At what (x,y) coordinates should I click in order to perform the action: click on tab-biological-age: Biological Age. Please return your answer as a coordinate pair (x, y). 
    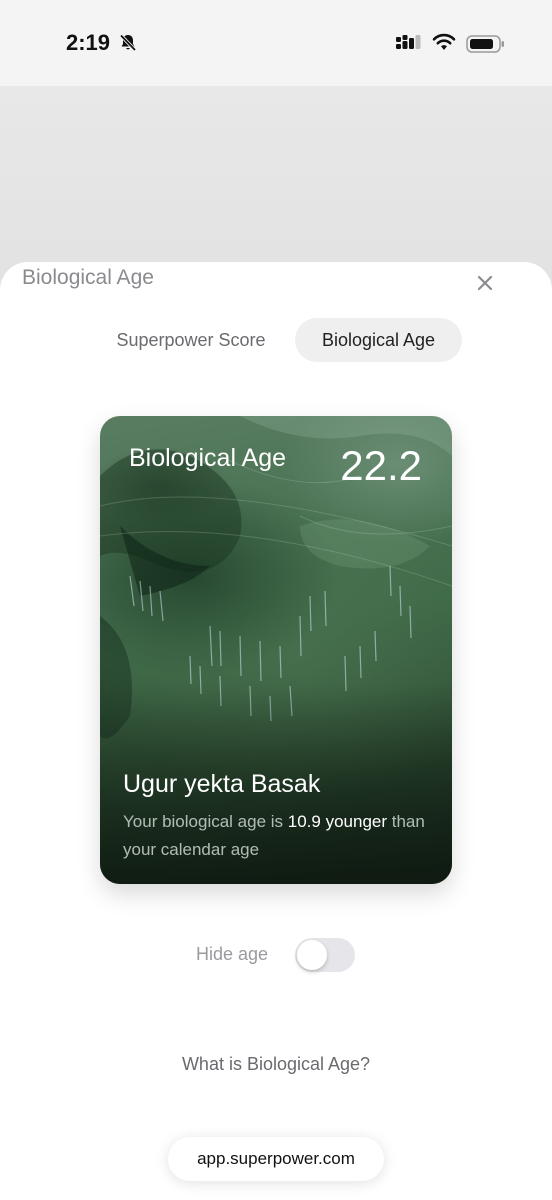
    Looking at the image, I should click on (378, 340).